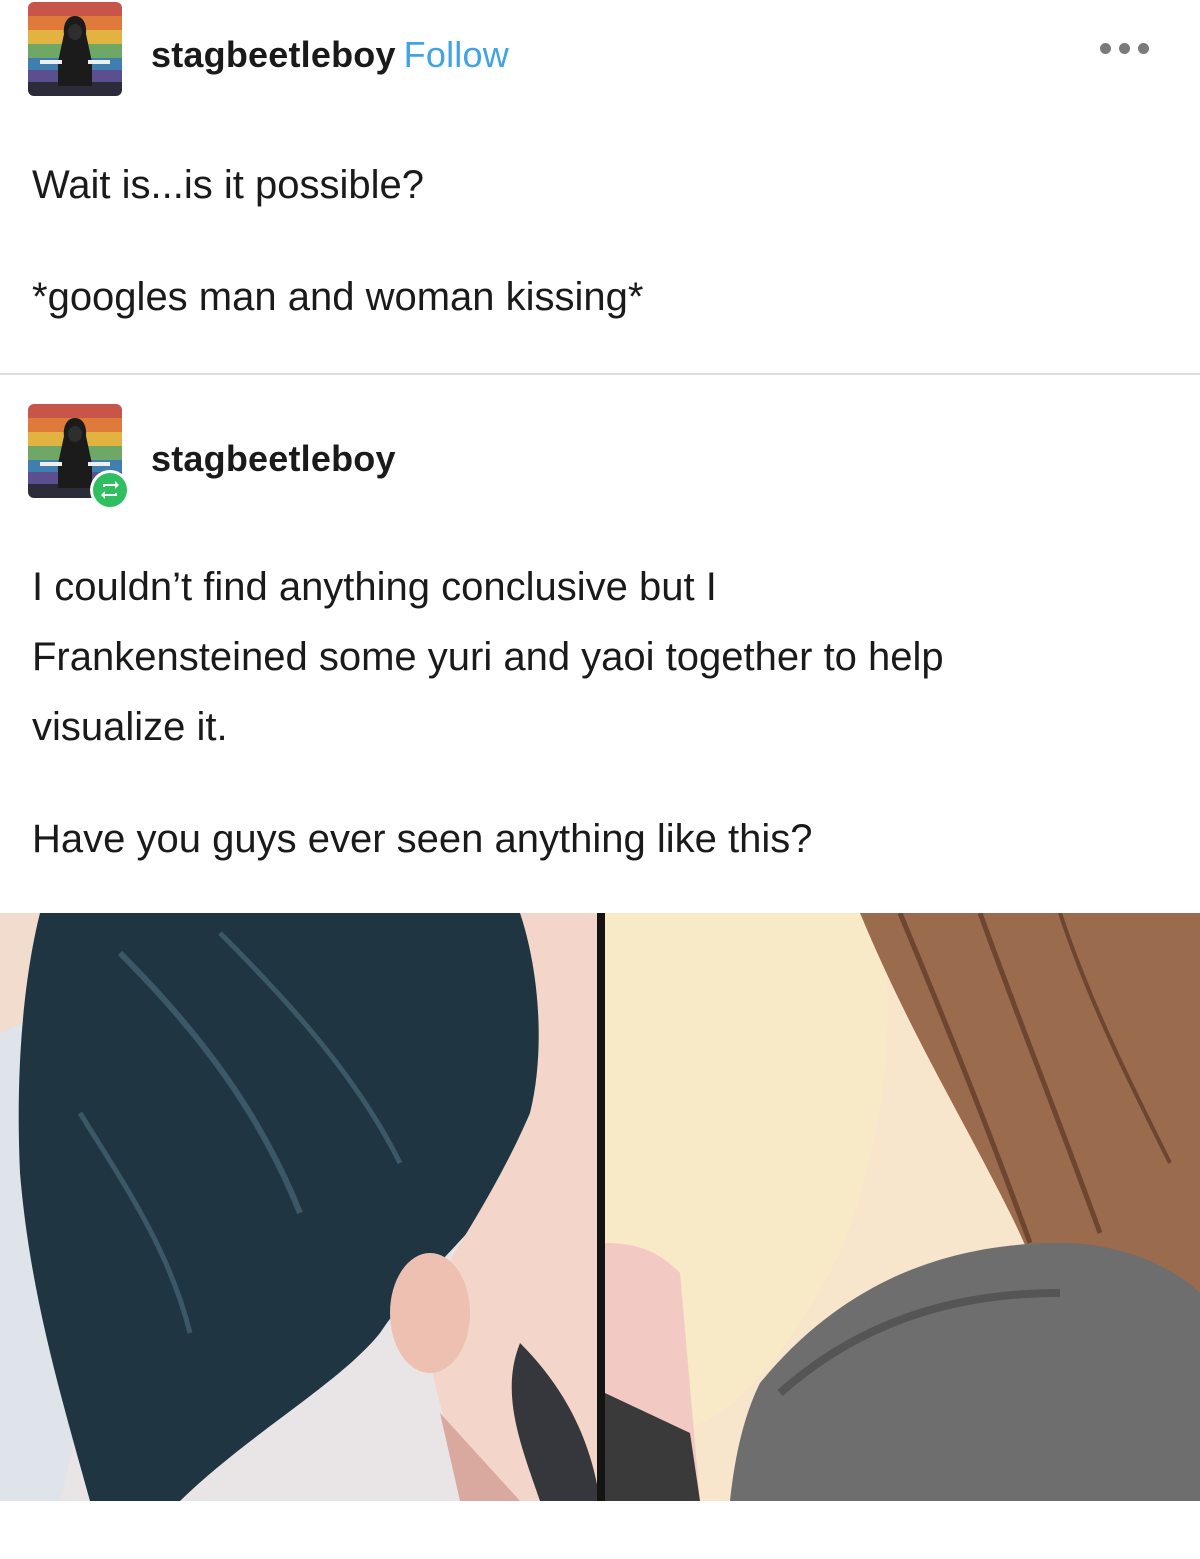  Describe the element at coordinates (600, 374) in the screenshot. I see `divider` at that location.